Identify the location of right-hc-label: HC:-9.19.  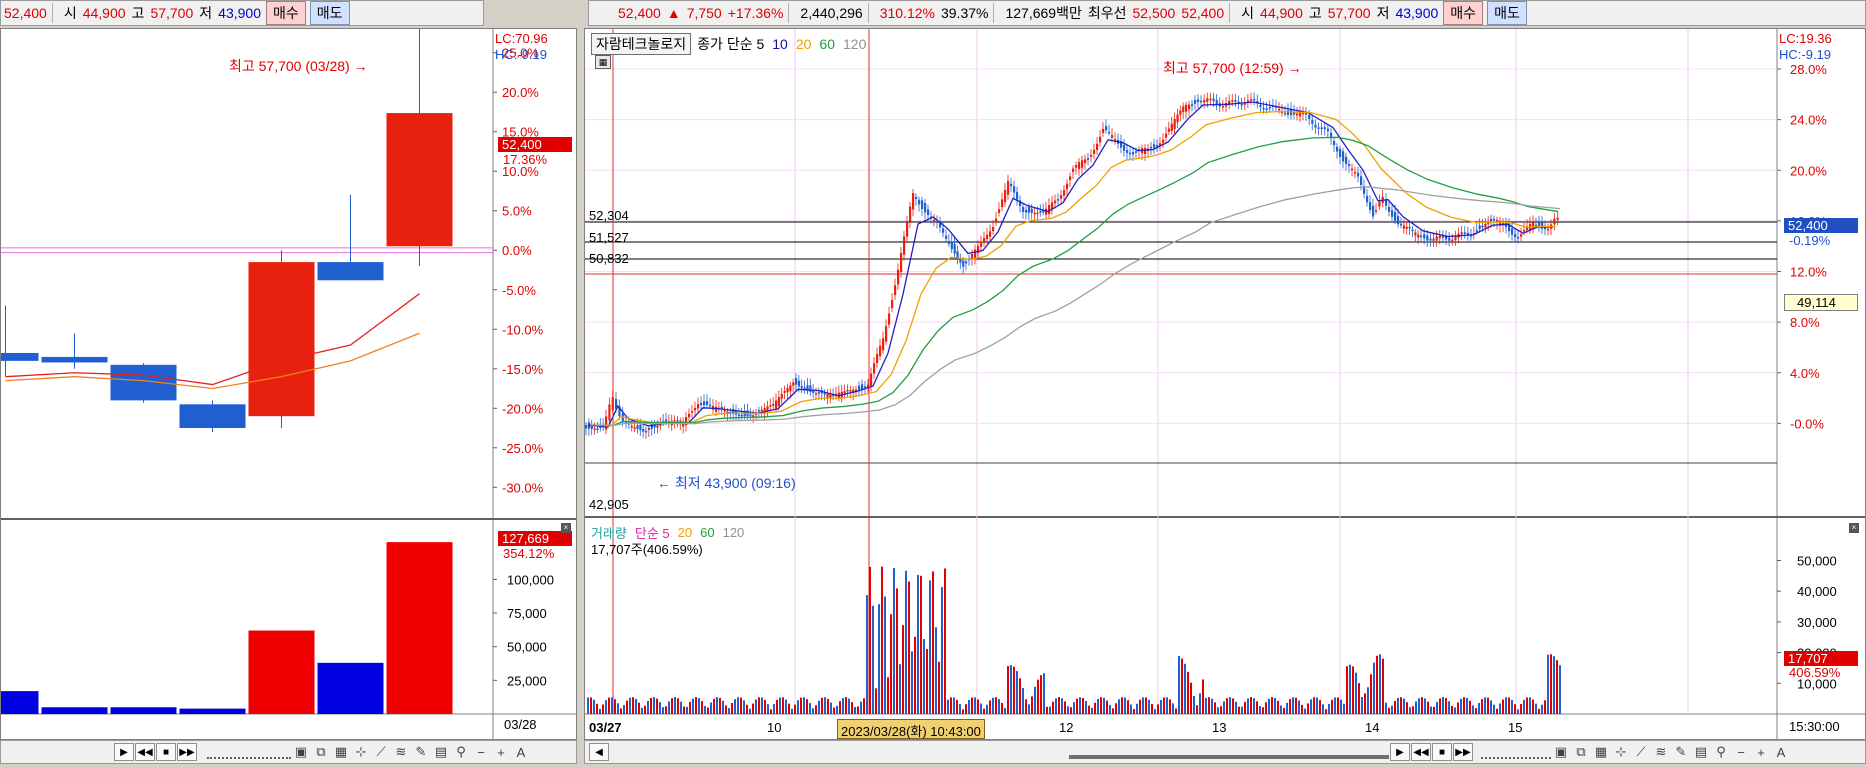
(1805, 54).